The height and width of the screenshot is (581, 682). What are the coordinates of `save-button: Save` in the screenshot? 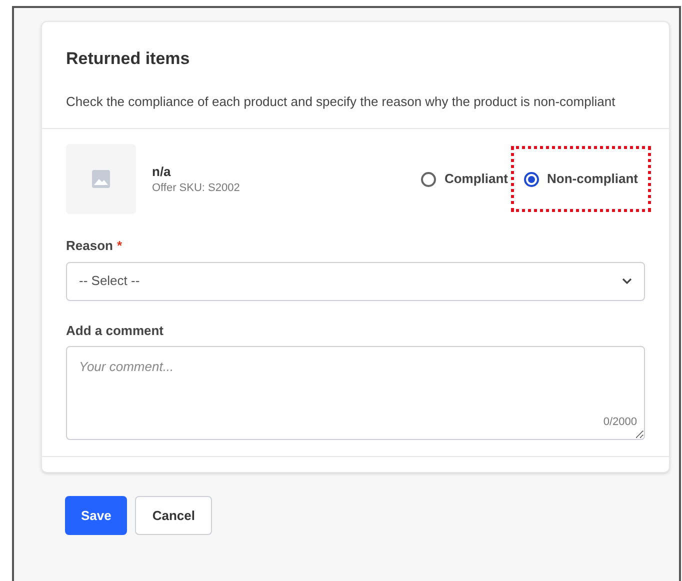 It's located at (96, 515).